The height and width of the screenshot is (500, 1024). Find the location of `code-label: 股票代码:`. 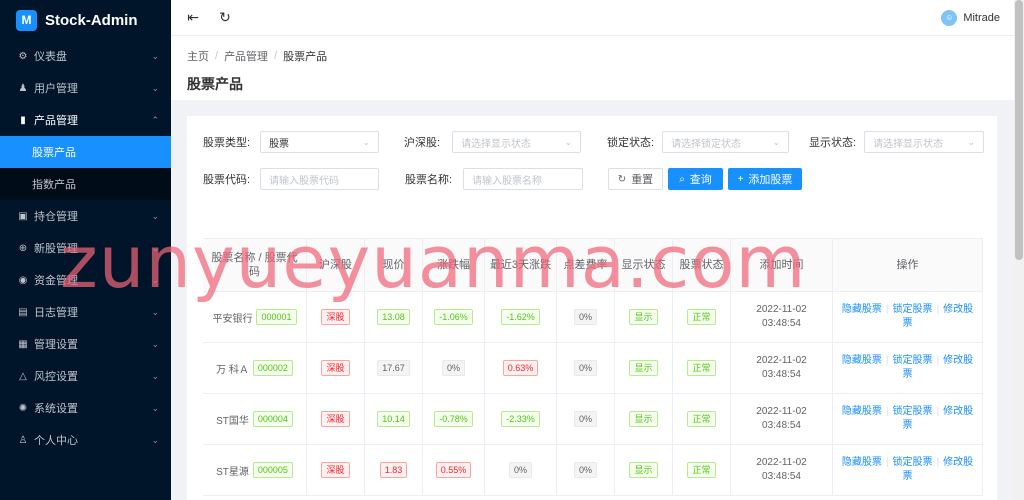

code-label: 股票代码: is located at coordinates (227, 180).